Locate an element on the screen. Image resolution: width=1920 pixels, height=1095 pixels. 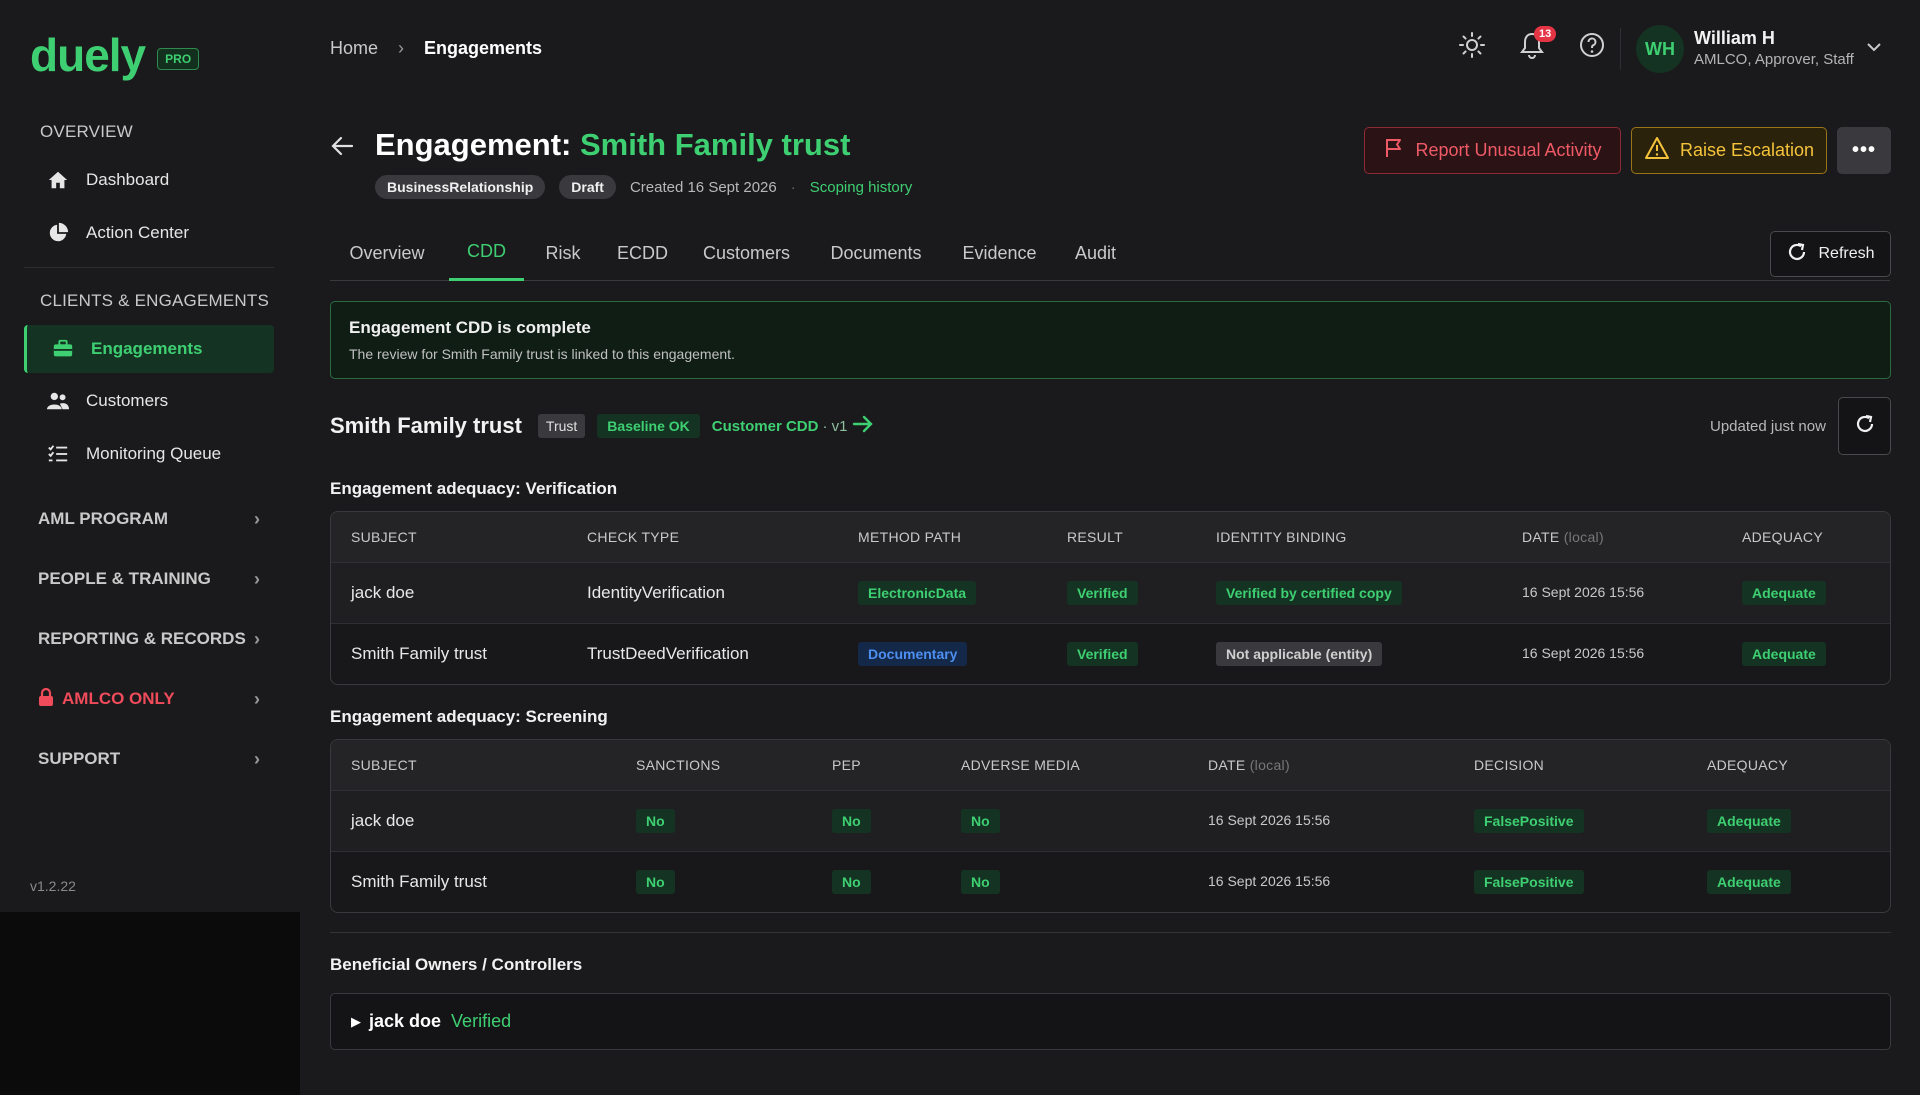
customer-cdd-link: Customer CDD · v1 is located at coordinates (794, 426).